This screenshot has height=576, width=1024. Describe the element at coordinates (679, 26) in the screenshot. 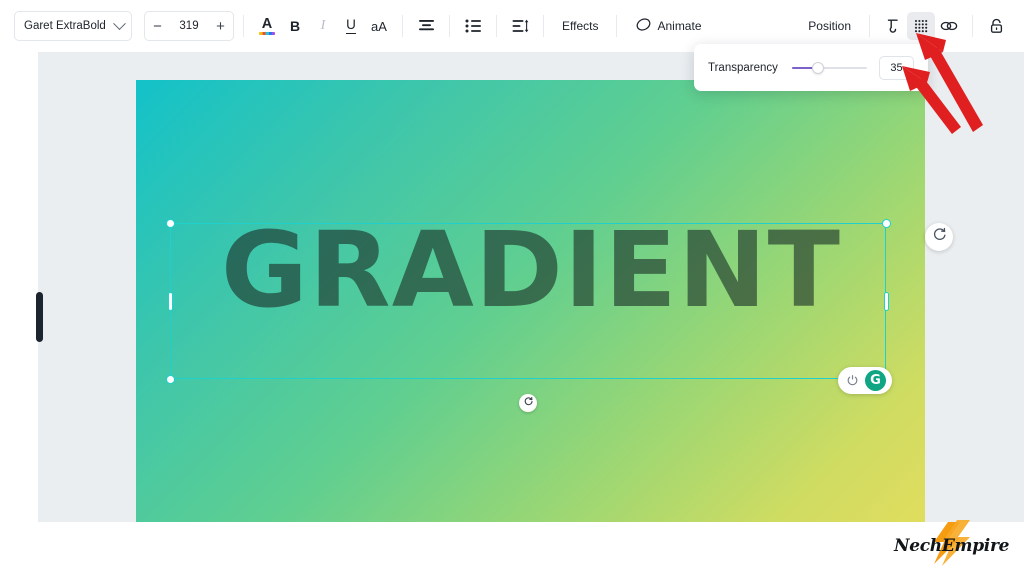

I see `animate-label: Animate` at that location.